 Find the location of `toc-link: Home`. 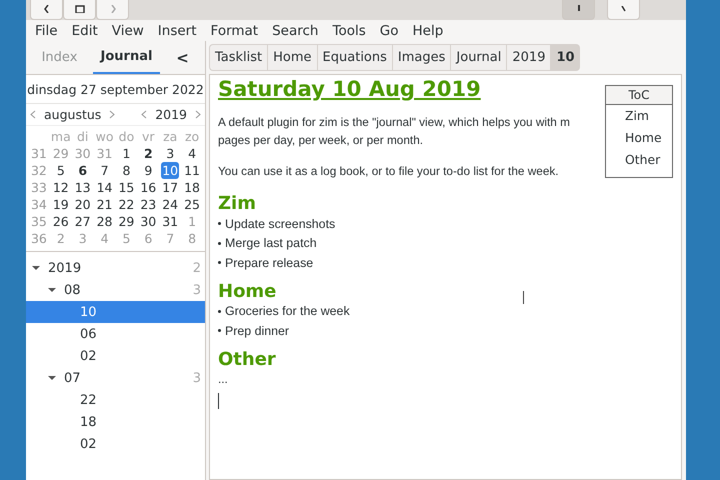

toc-link: Home is located at coordinates (639, 138).